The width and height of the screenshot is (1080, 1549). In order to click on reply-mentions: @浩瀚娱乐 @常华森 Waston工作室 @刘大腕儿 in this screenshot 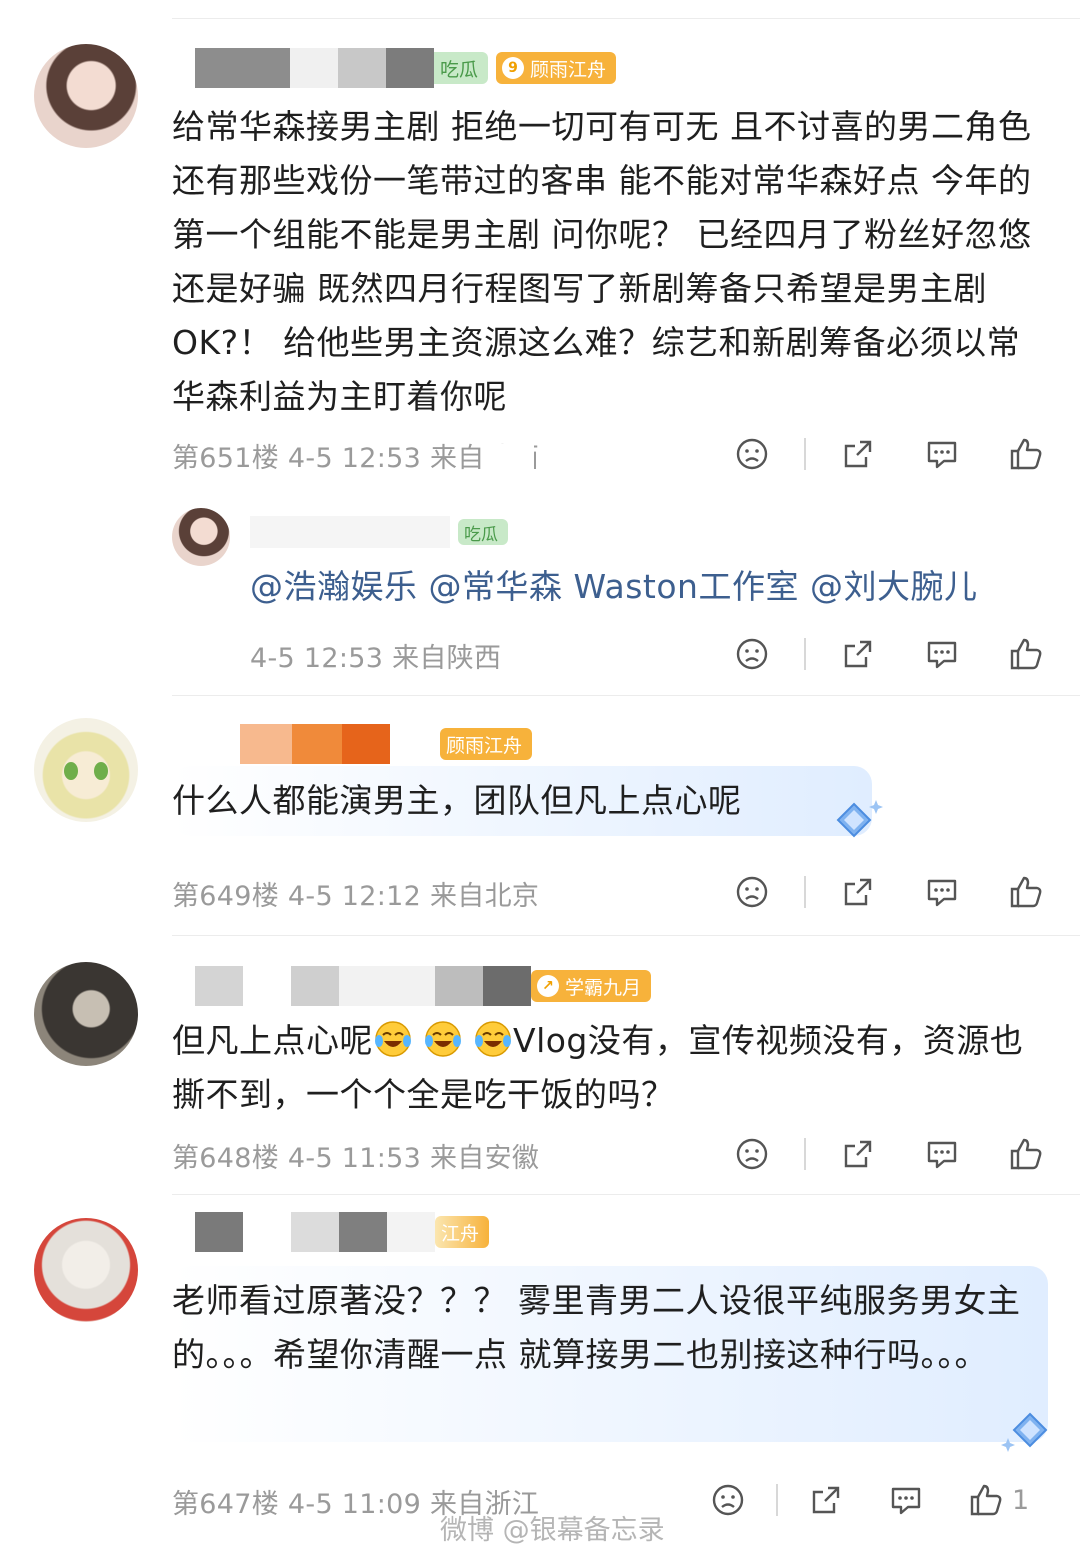, I will do `click(650, 587)`.